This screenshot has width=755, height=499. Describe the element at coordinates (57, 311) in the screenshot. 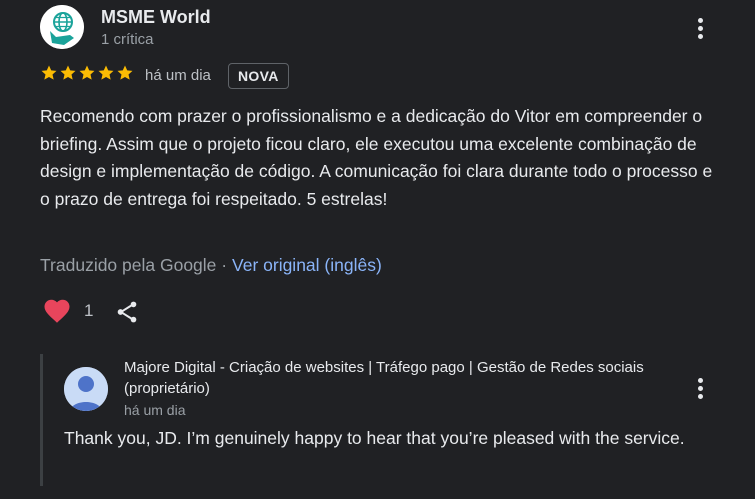

I see `heart-icon` at that location.